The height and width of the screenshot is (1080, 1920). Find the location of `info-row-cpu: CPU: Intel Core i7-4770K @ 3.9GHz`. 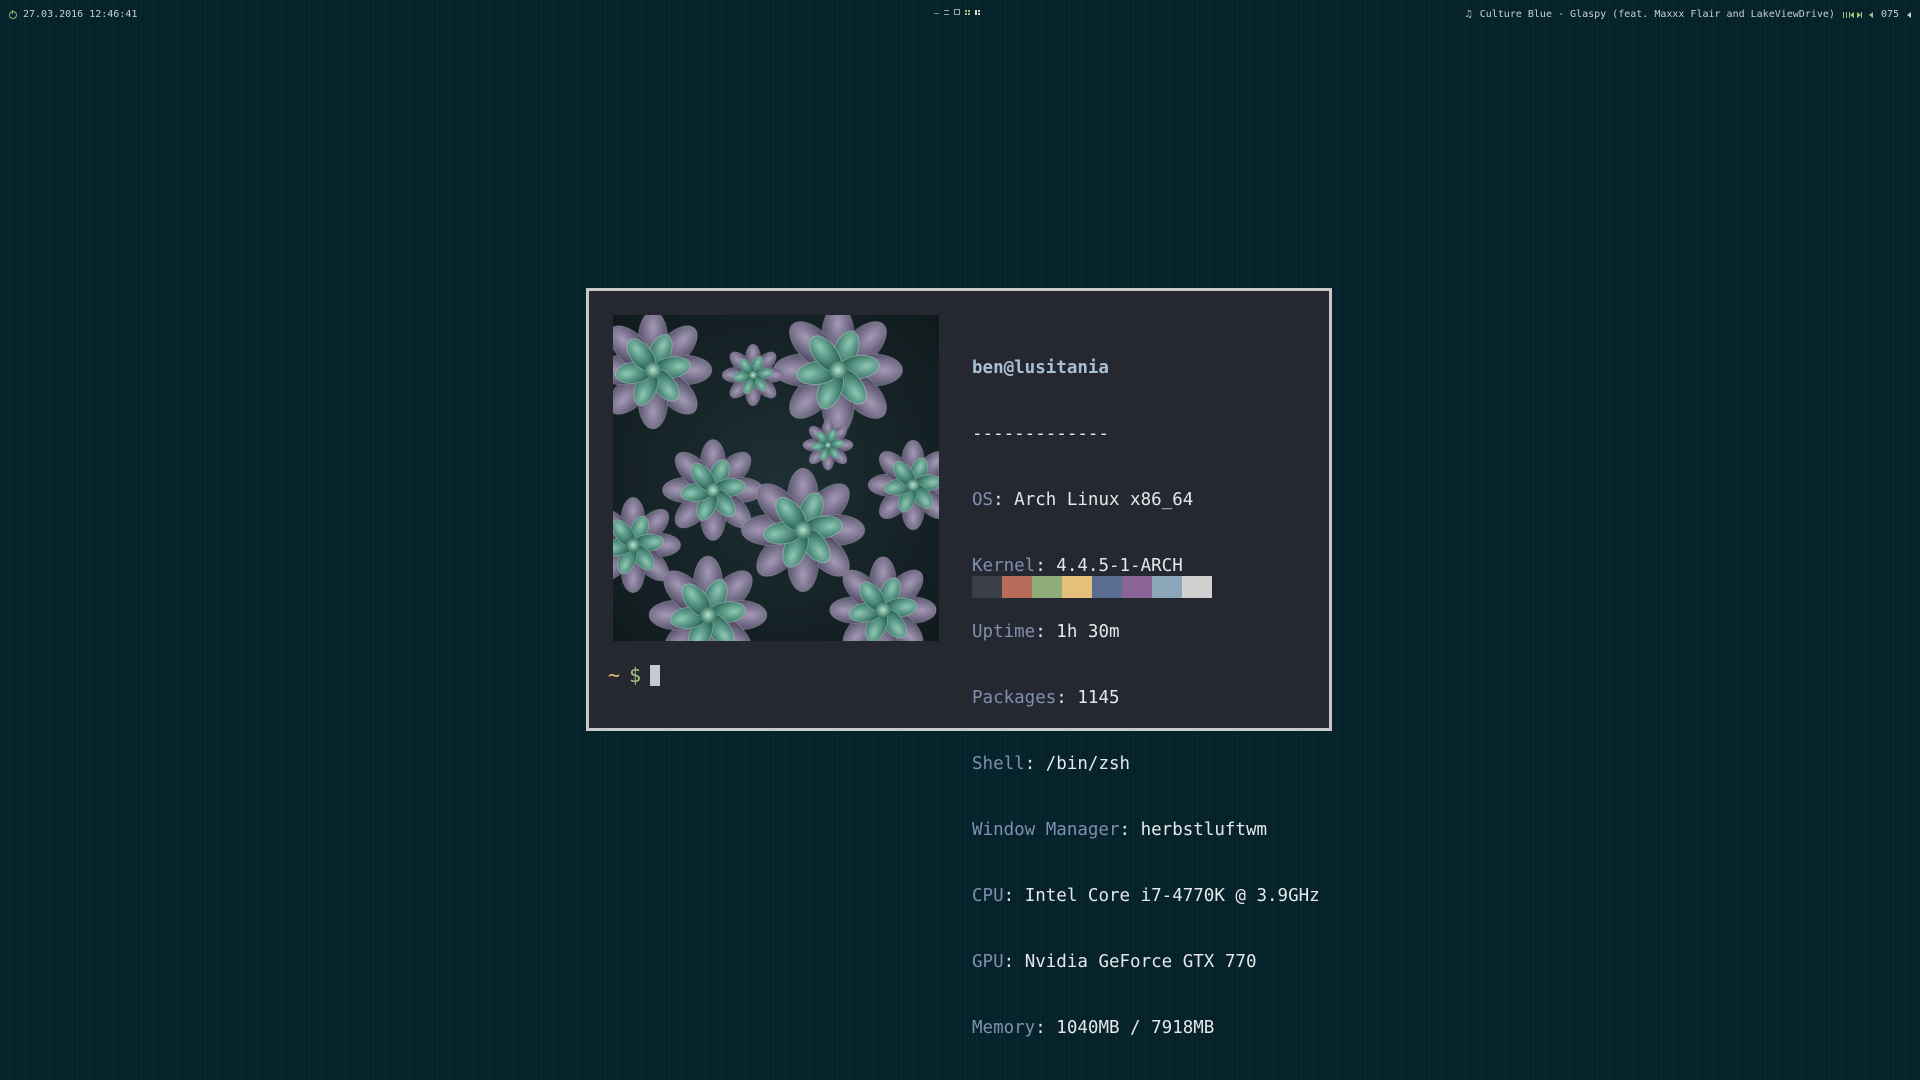

info-row-cpu: CPU: Intel Core i7-4770K @ 3.9GHz is located at coordinates (1146, 896).